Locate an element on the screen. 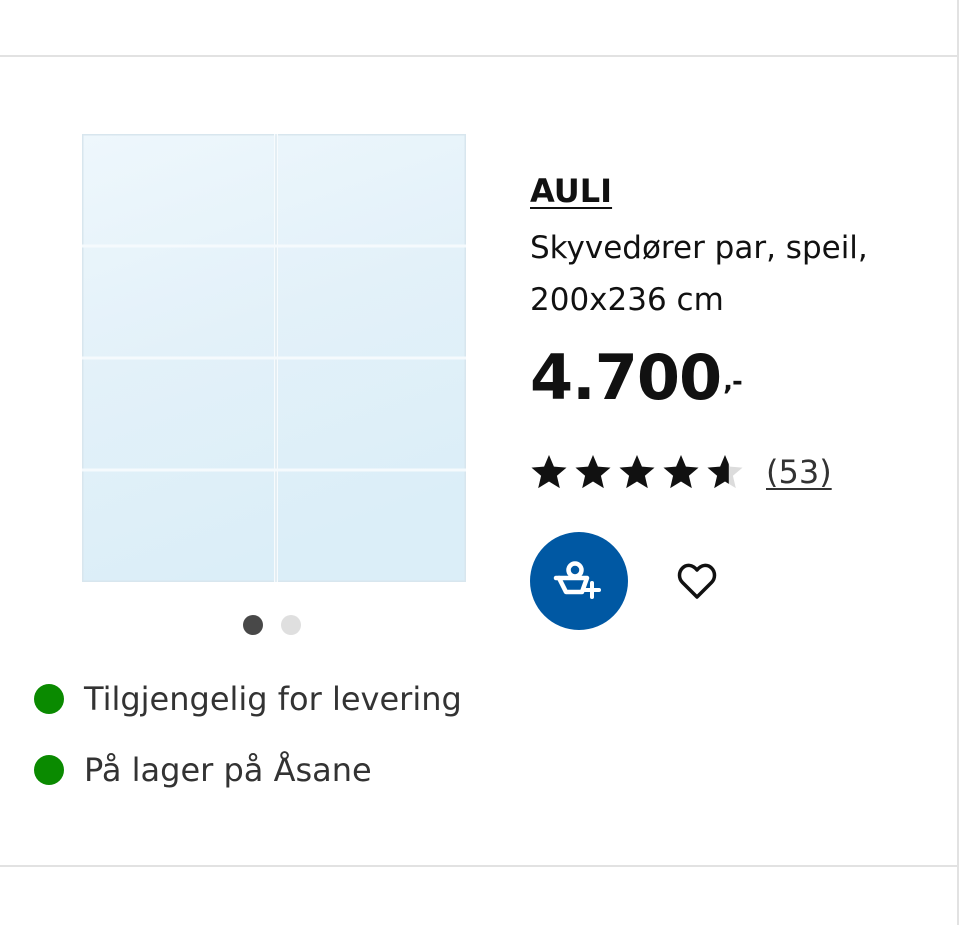  heart-icon is located at coordinates (697, 581).